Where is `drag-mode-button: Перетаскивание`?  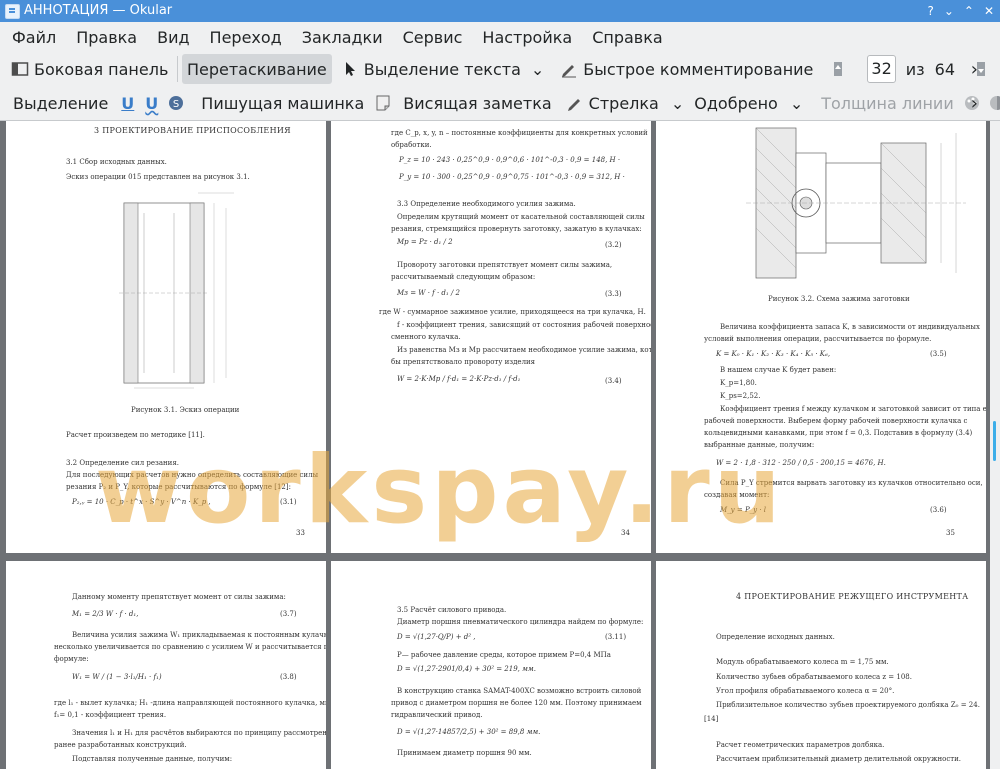 drag-mode-button: Перетаскивание is located at coordinates (256, 69).